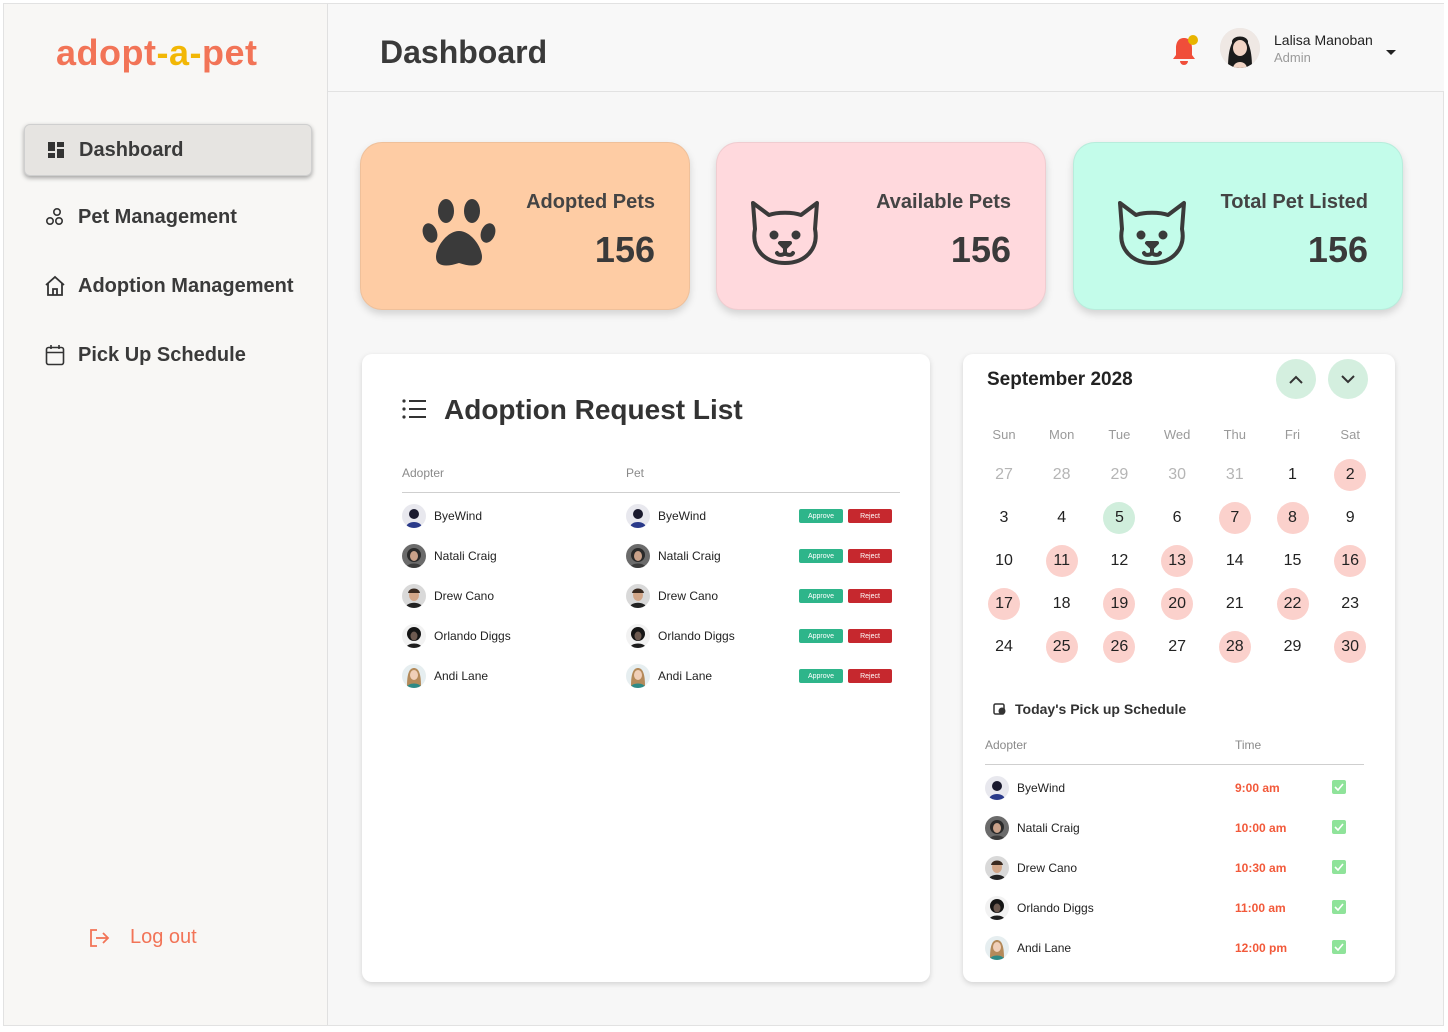 The height and width of the screenshot is (1032, 1448). Describe the element at coordinates (1119, 647) in the screenshot. I see `calendar-day: 26` at that location.